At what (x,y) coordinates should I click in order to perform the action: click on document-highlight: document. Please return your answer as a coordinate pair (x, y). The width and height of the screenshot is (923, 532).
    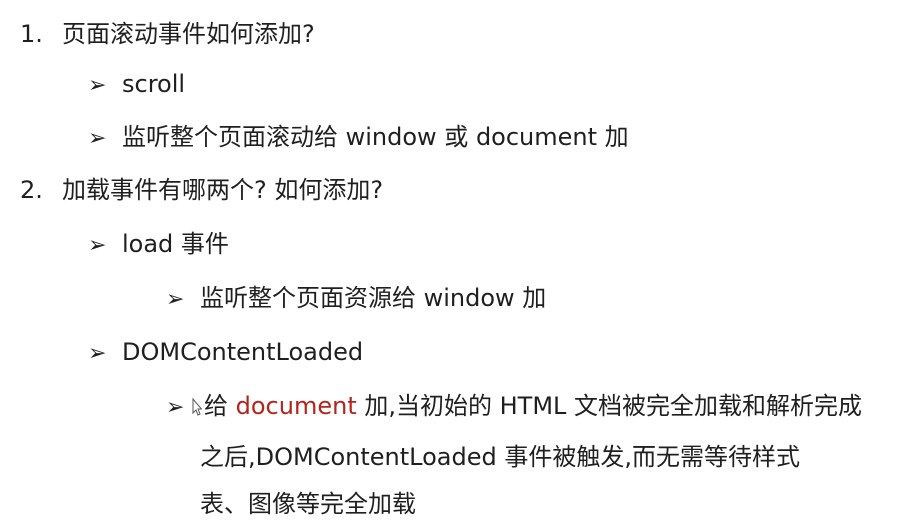
    Looking at the image, I should click on (296, 406).